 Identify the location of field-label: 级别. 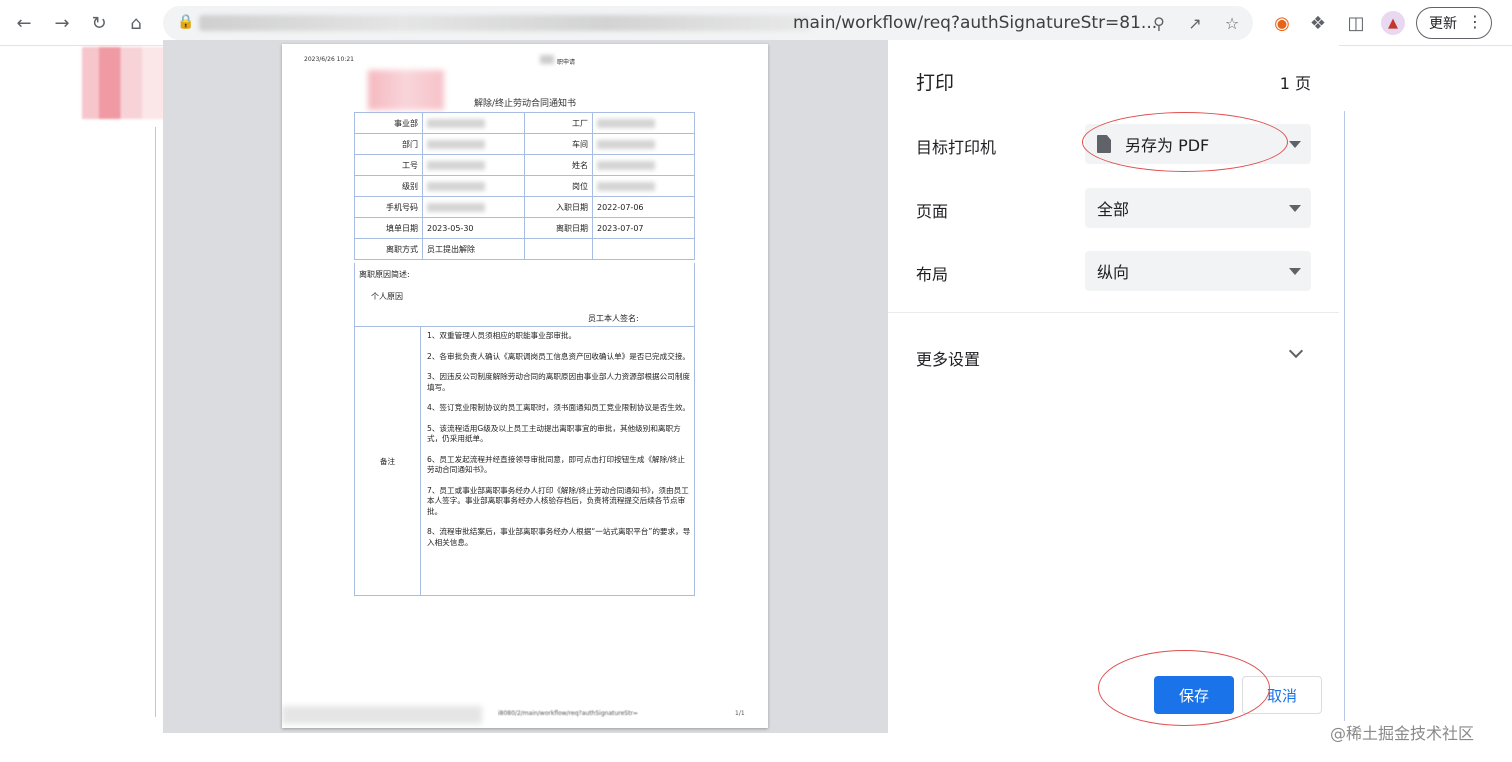
(388, 186).